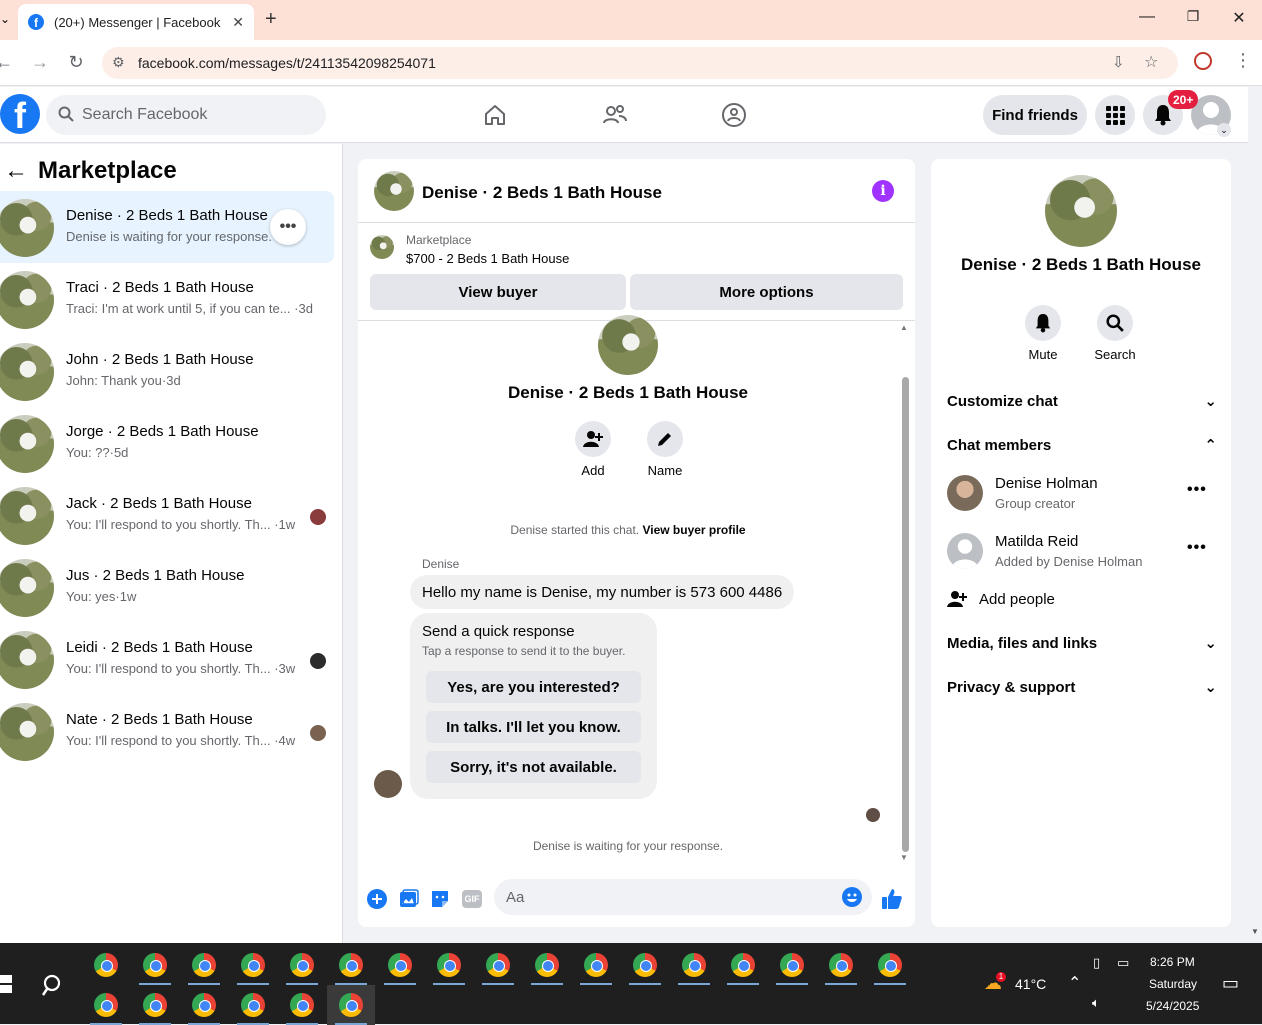 The height and width of the screenshot is (1025, 1262). Describe the element at coordinates (186, 115) in the screenshot. I see `search-input: Search Facebook` at that location.